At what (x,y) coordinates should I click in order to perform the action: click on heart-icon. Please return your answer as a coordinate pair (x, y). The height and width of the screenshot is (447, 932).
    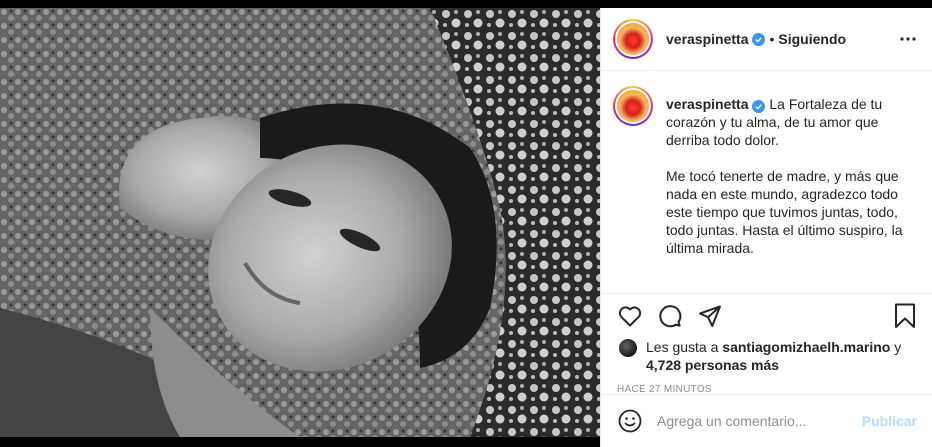
    Looking at the image, I should click on (630, 316).